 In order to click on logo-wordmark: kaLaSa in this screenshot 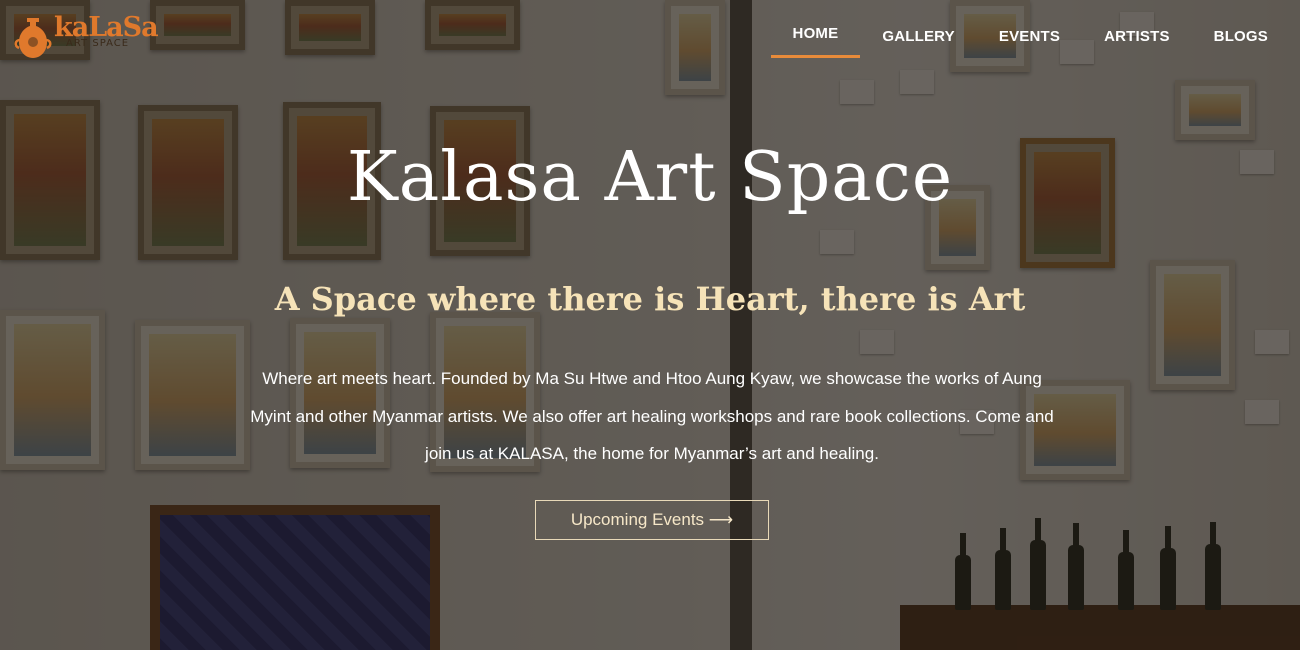, I will do `click(106, 27)`.